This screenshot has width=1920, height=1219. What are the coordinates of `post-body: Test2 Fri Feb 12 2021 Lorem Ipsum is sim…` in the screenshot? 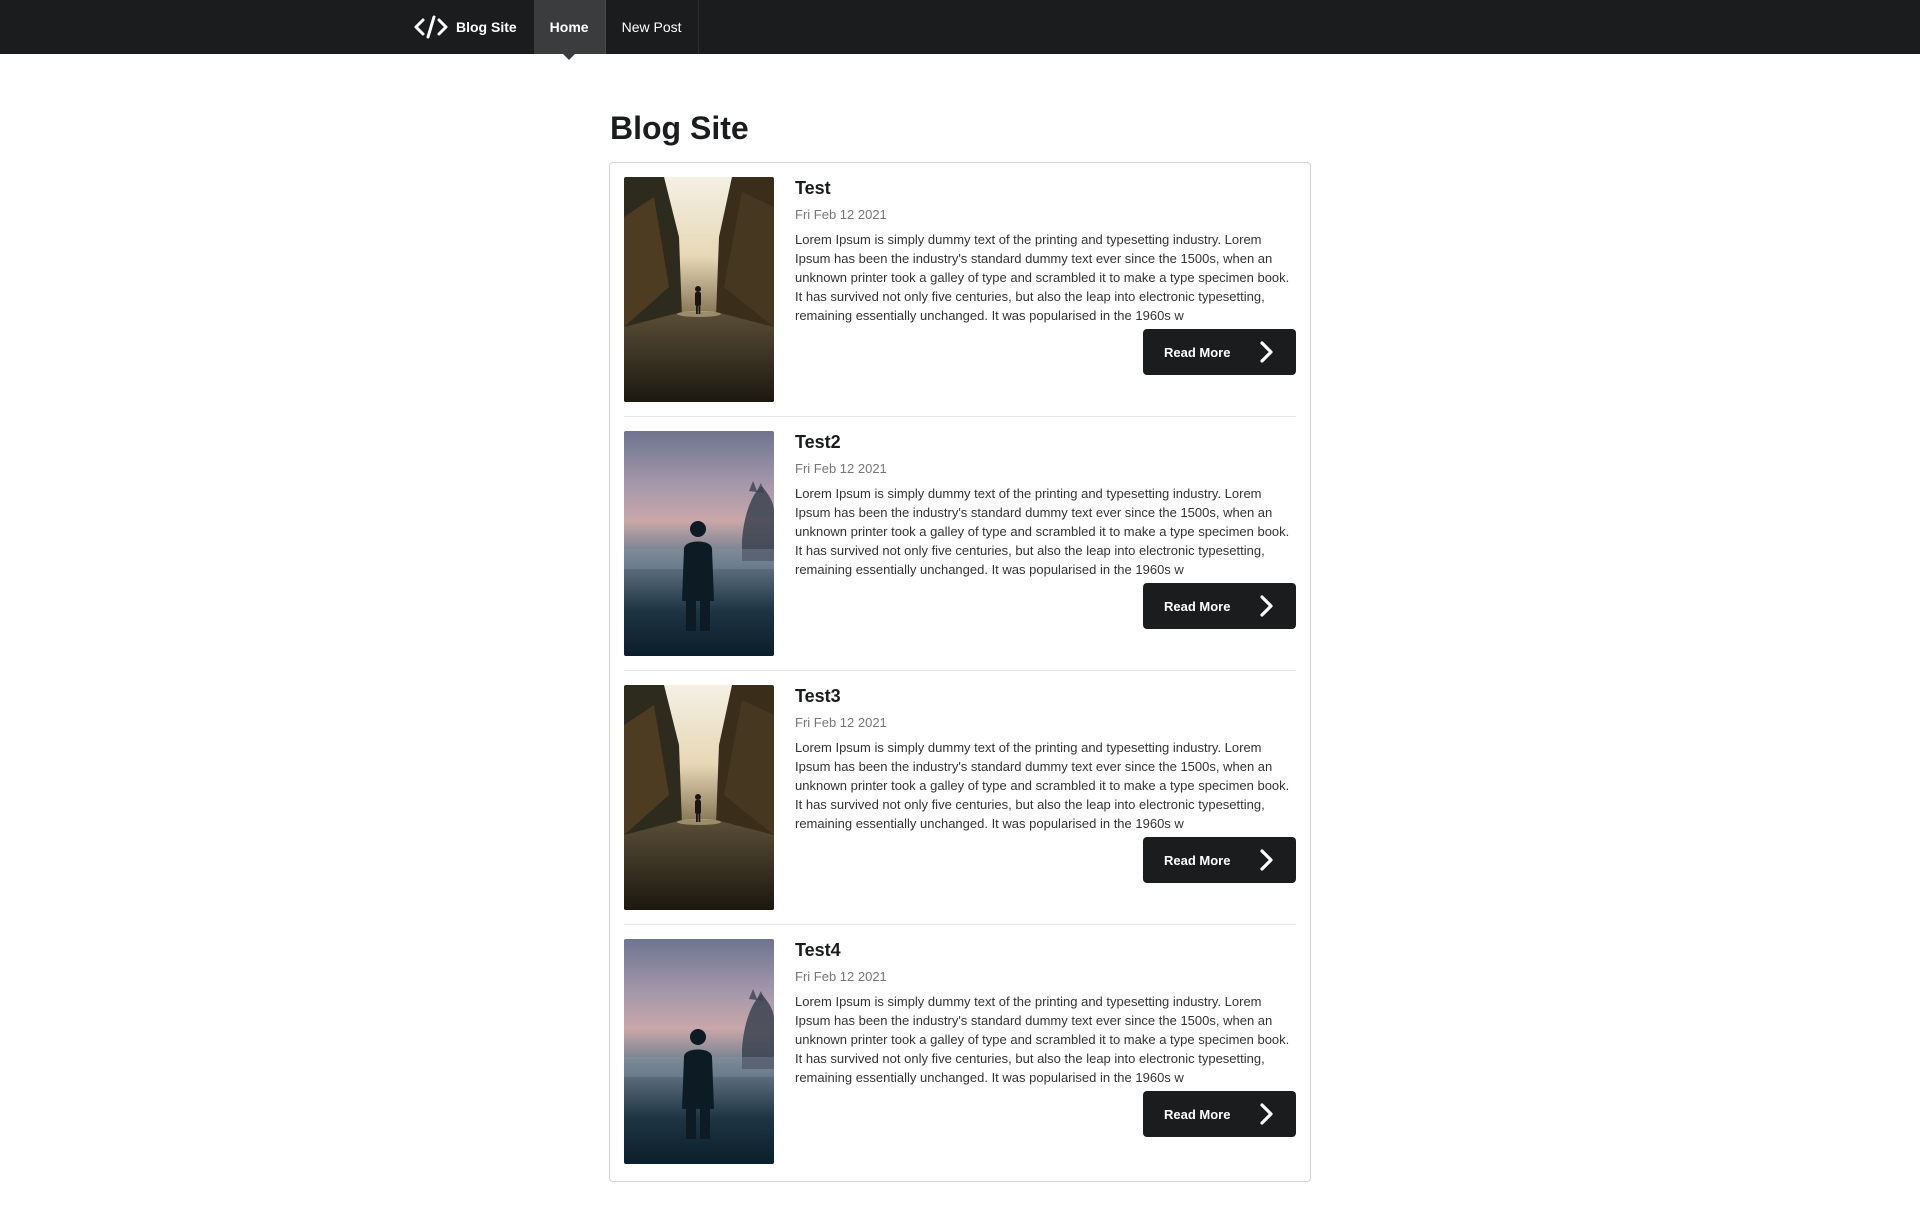 It's located at (1046, 505).